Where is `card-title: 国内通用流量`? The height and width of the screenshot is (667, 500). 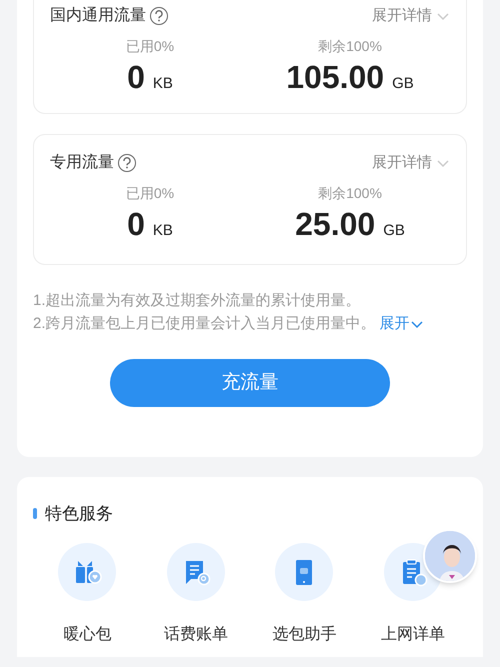 card-title: 国内通用流量 is located at coordinates (98, 16).